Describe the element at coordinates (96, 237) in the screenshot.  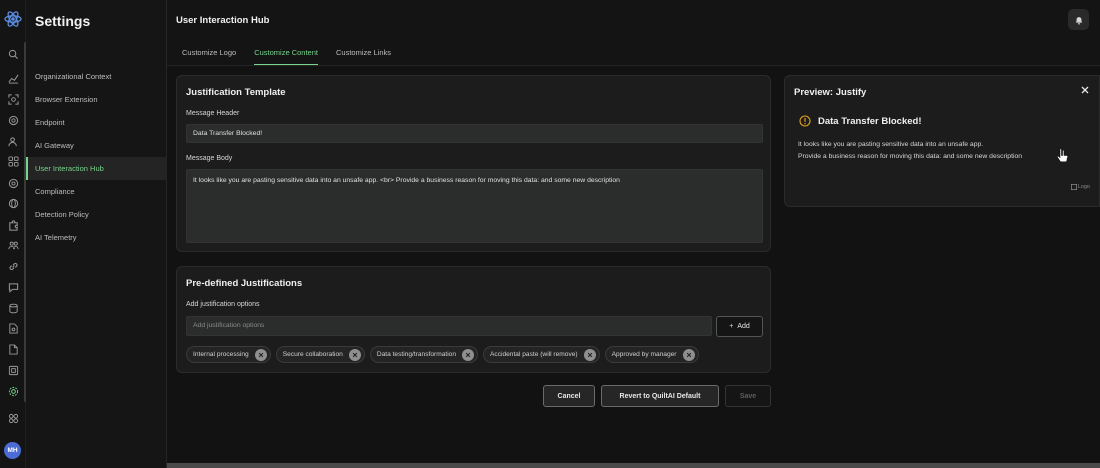
I see `sidebar-item-ai-telemetry: AI Telemetry` at that location.